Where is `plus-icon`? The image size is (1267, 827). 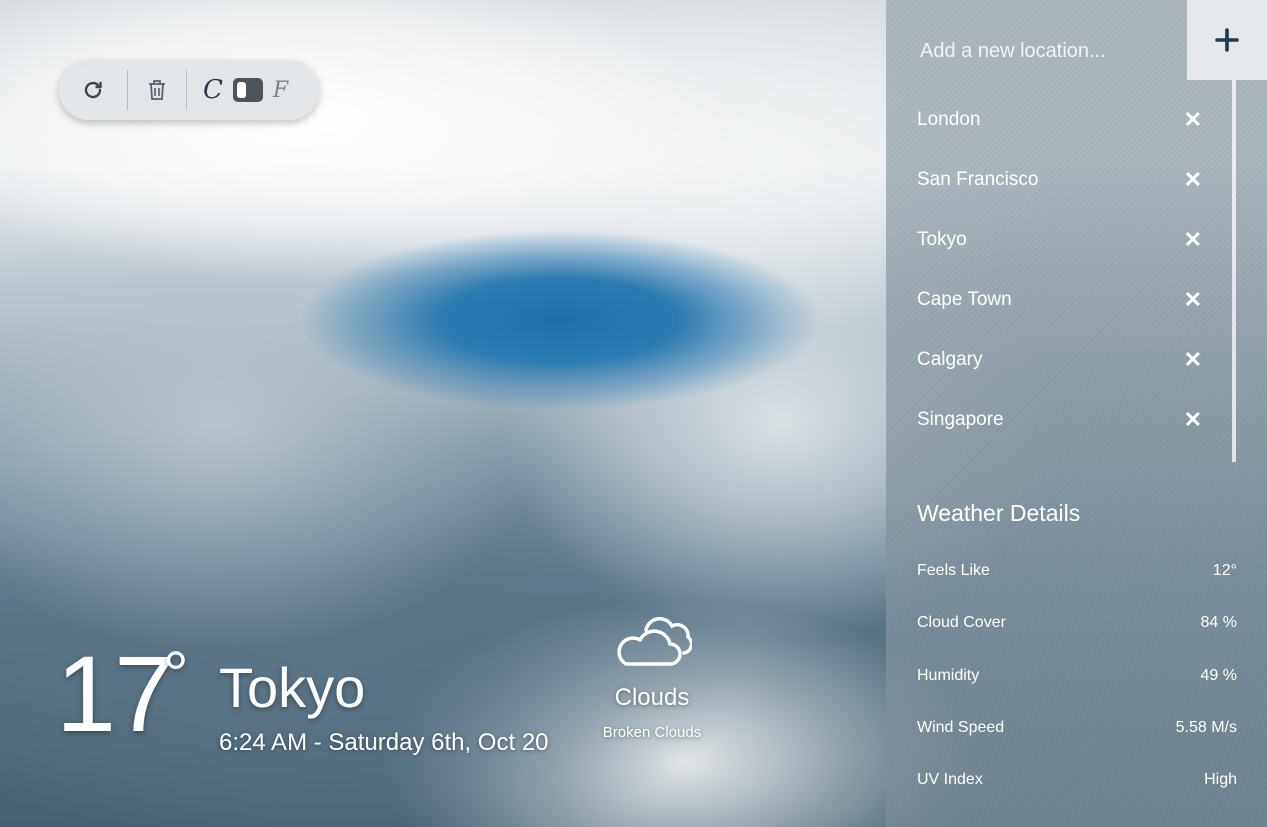
plus-icon is located at coordinates (1227, 40).